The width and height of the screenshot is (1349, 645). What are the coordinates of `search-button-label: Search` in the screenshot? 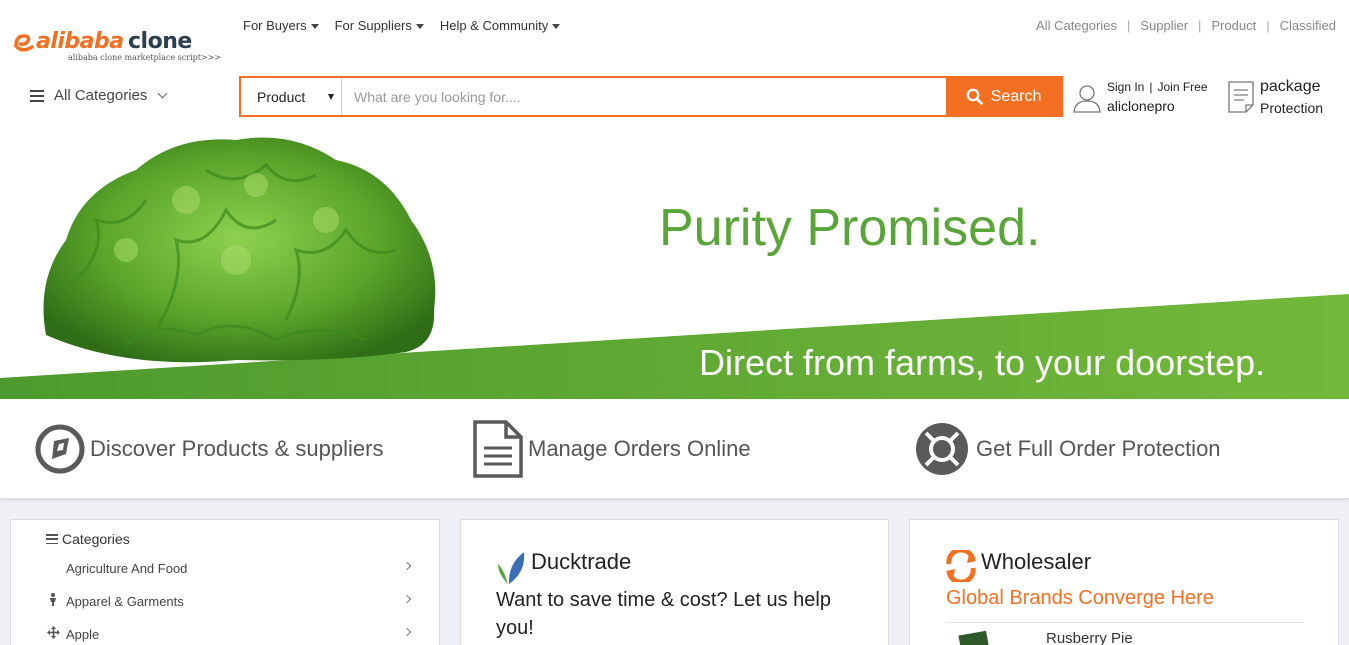 It's located at (1016, 96).